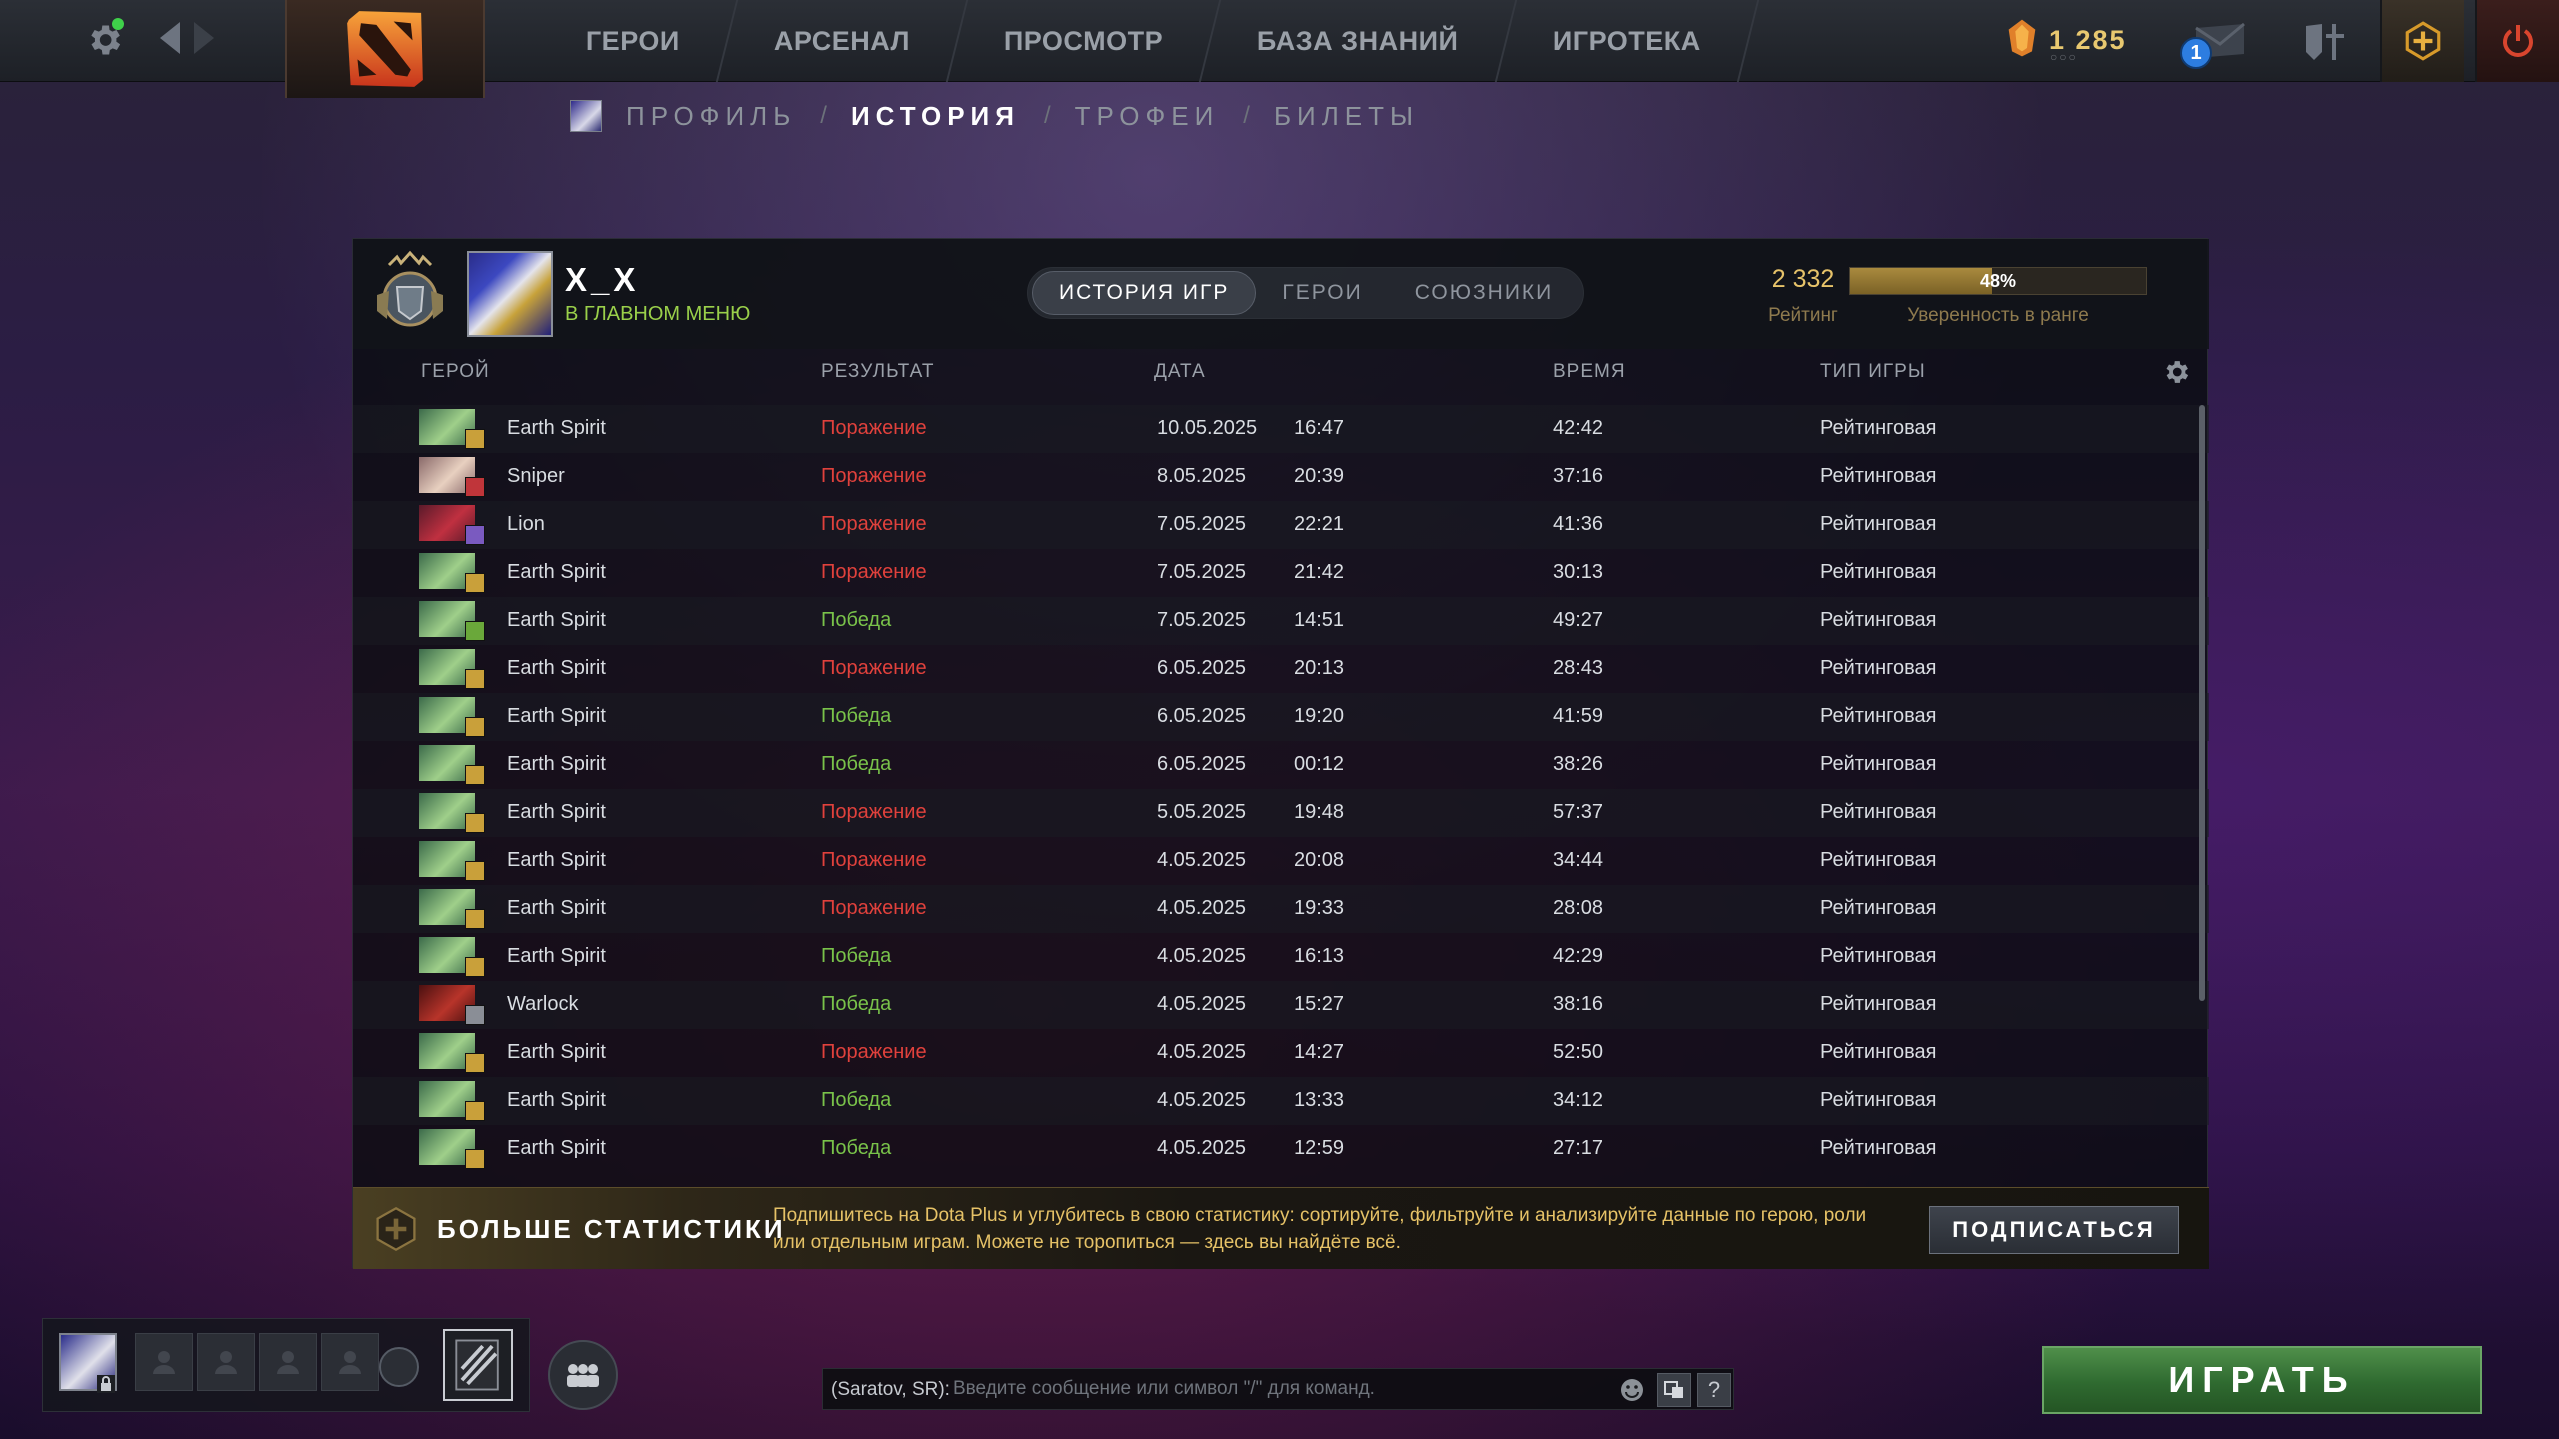 This screenshot has width=2559, height=1439. What do you see at coordinates (396, 1229) in the screenshot?
I see `dota-plus-hex-icon` at bounding box center [396, 1229].